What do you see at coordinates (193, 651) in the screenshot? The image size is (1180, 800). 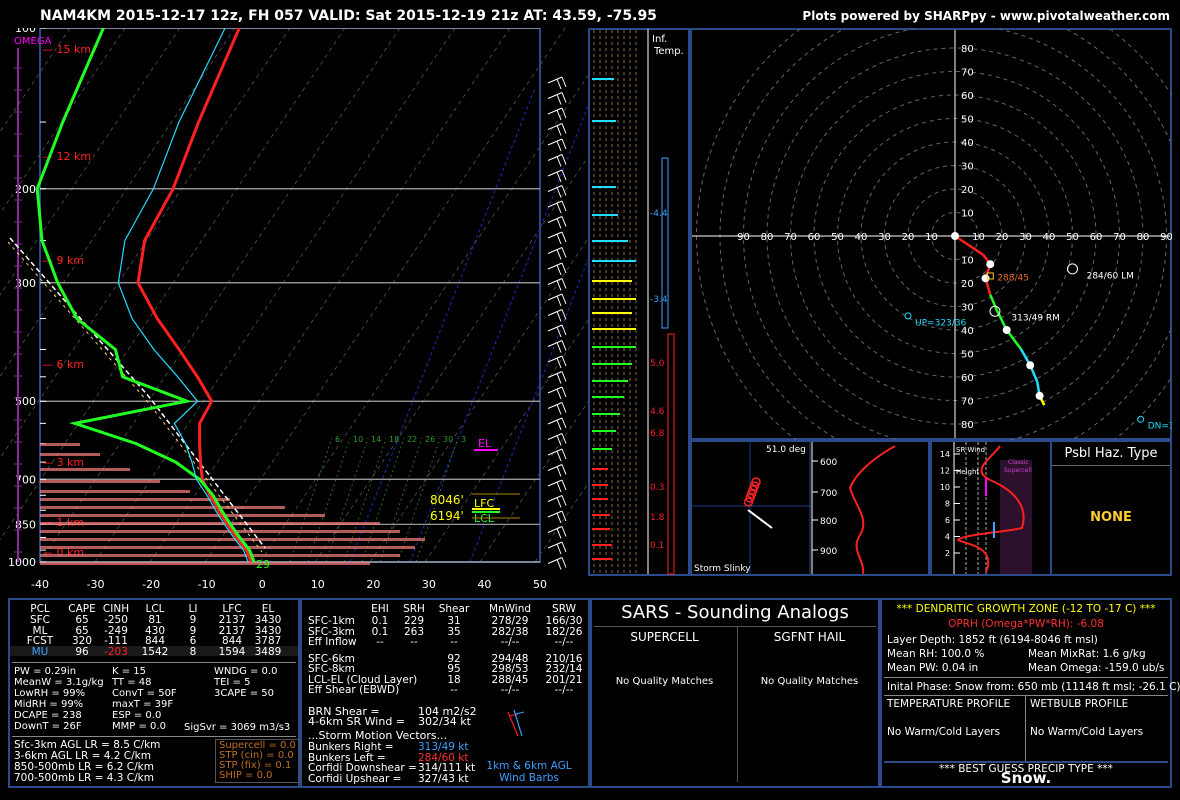 I see `parcel-cell: 8` at bounding box center [193, 651].